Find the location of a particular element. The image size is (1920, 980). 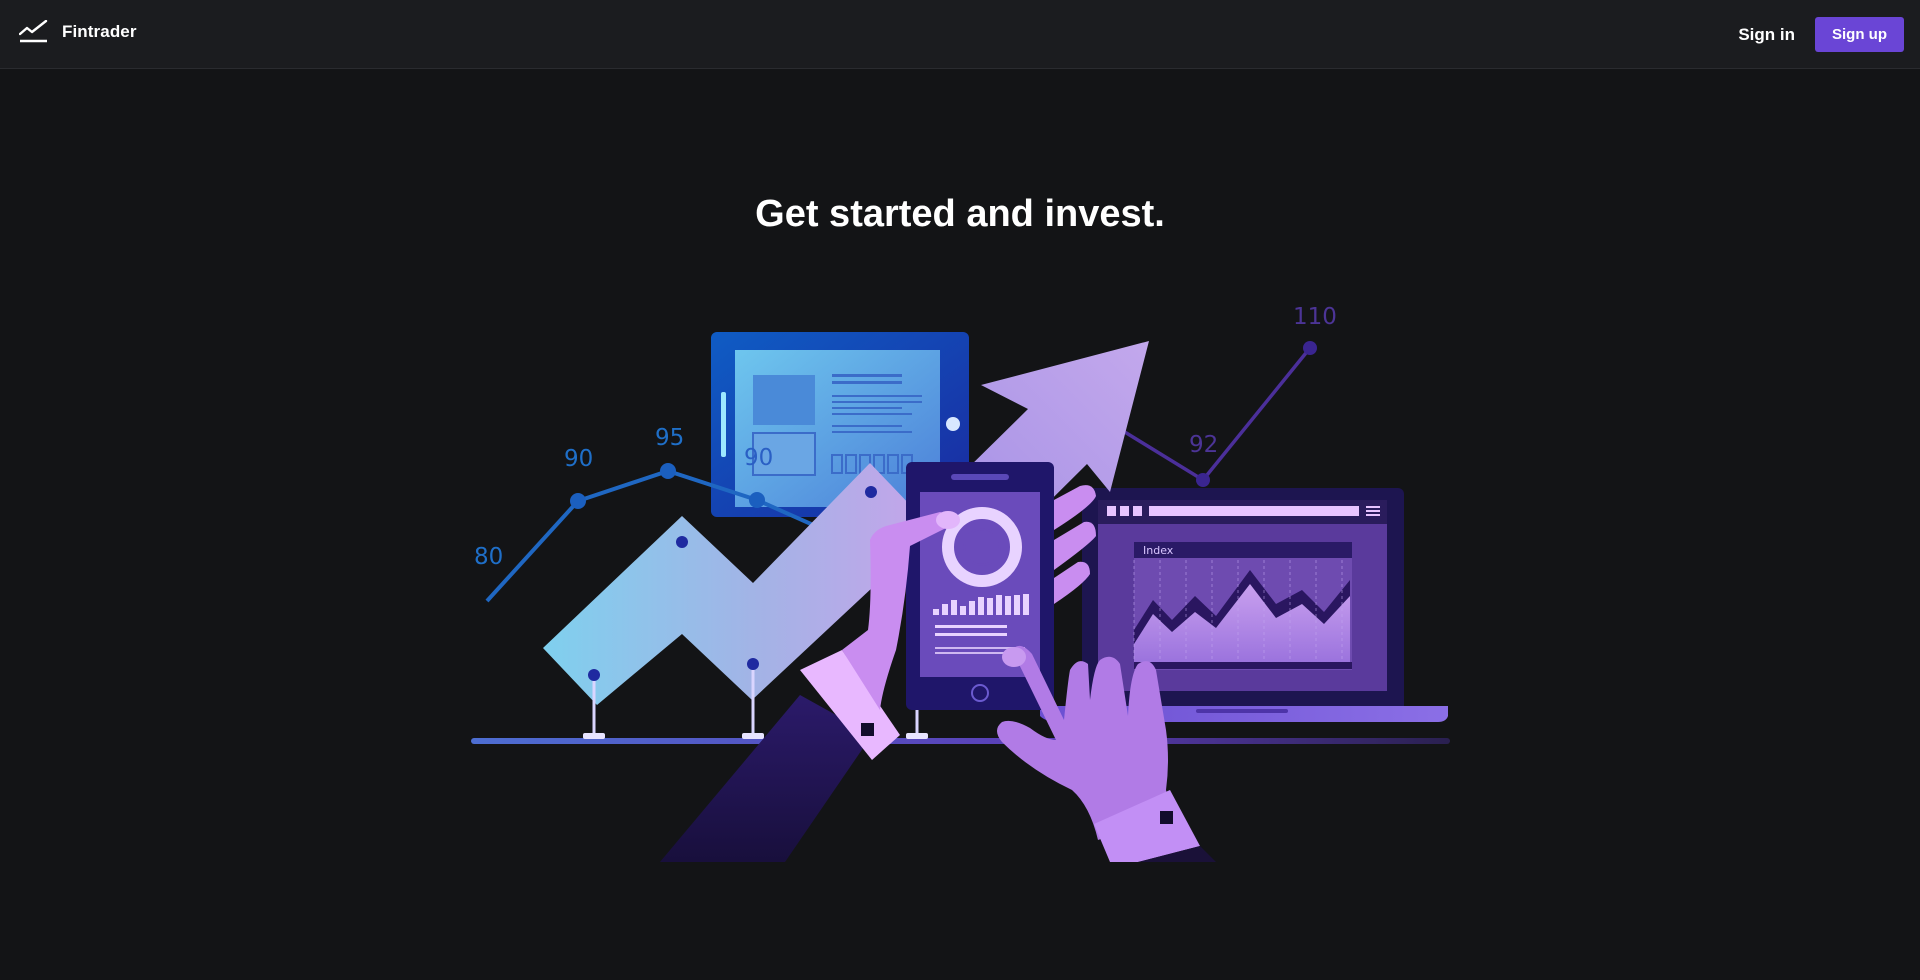

laptop-panel-label: Index is located at coordinates (1158, 550).